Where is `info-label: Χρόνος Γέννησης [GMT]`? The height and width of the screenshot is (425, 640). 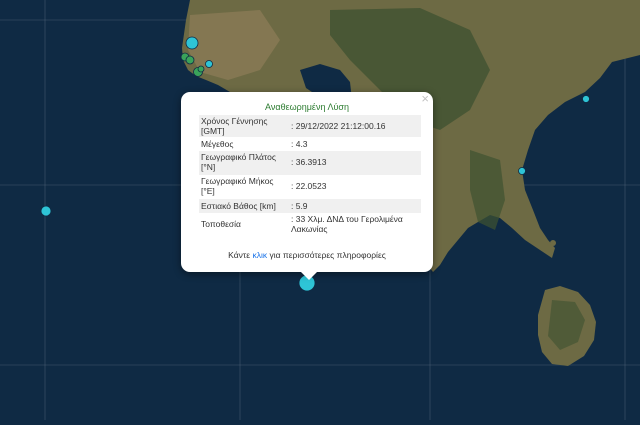 info-label: Χρόνος Γέννησης [GMT] is located at coordinates (234, 126).